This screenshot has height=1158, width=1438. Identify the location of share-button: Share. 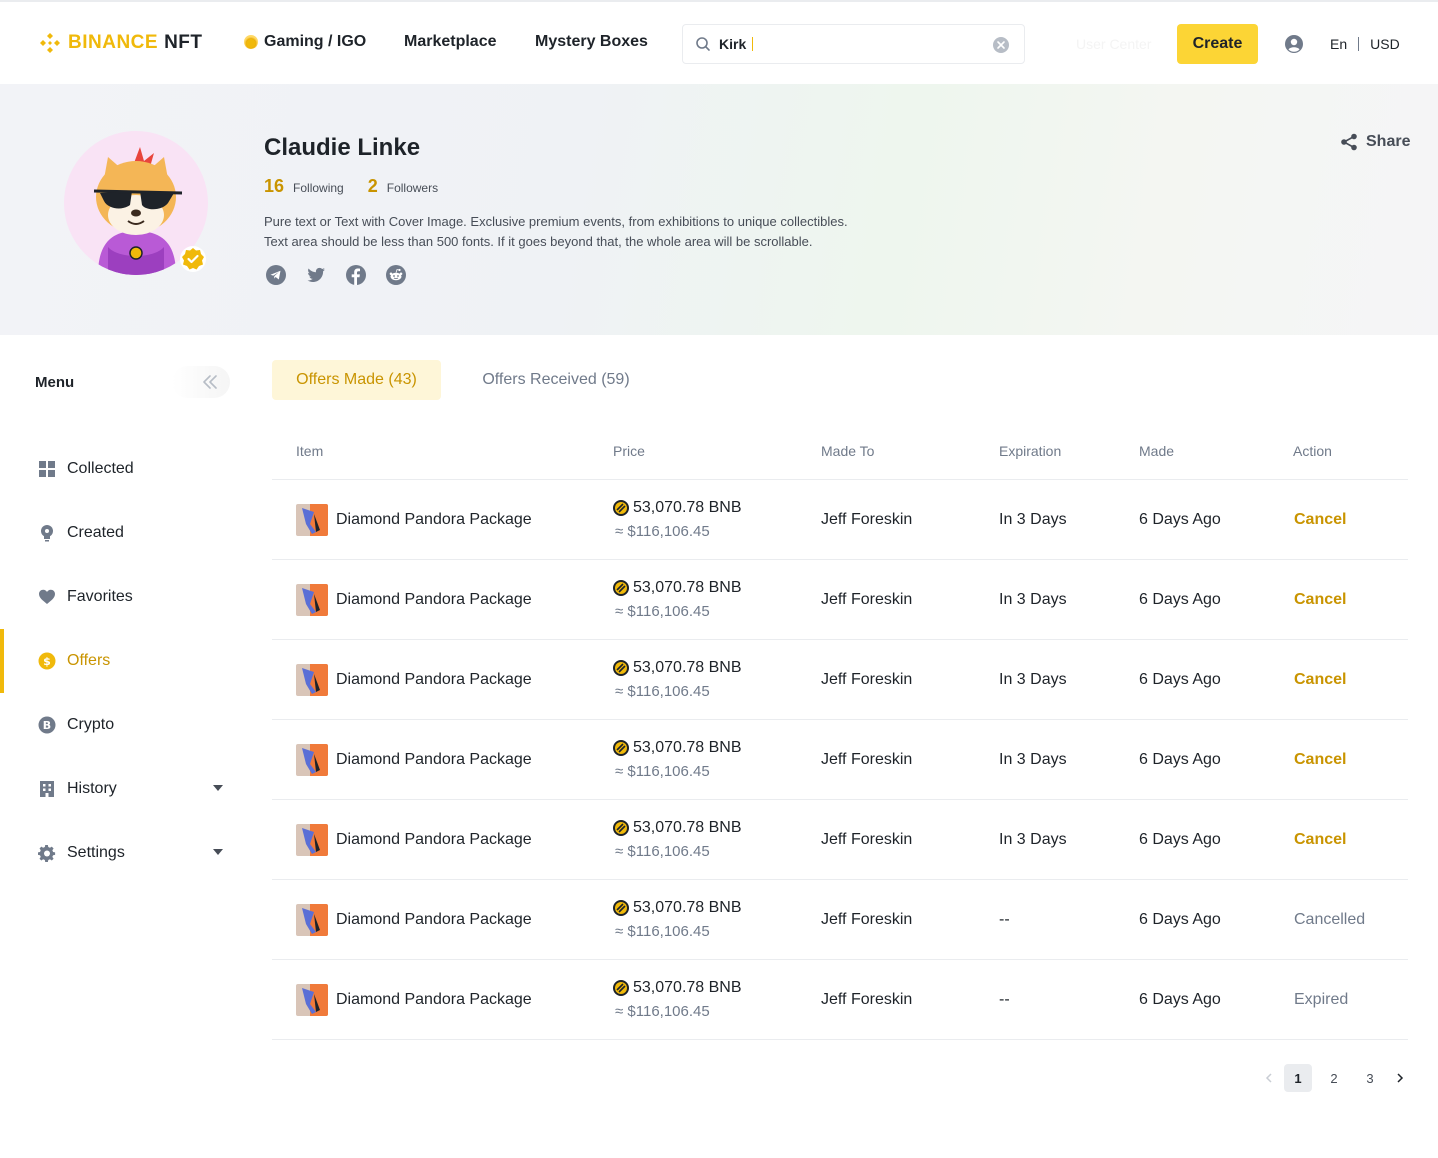
(1375, 142).